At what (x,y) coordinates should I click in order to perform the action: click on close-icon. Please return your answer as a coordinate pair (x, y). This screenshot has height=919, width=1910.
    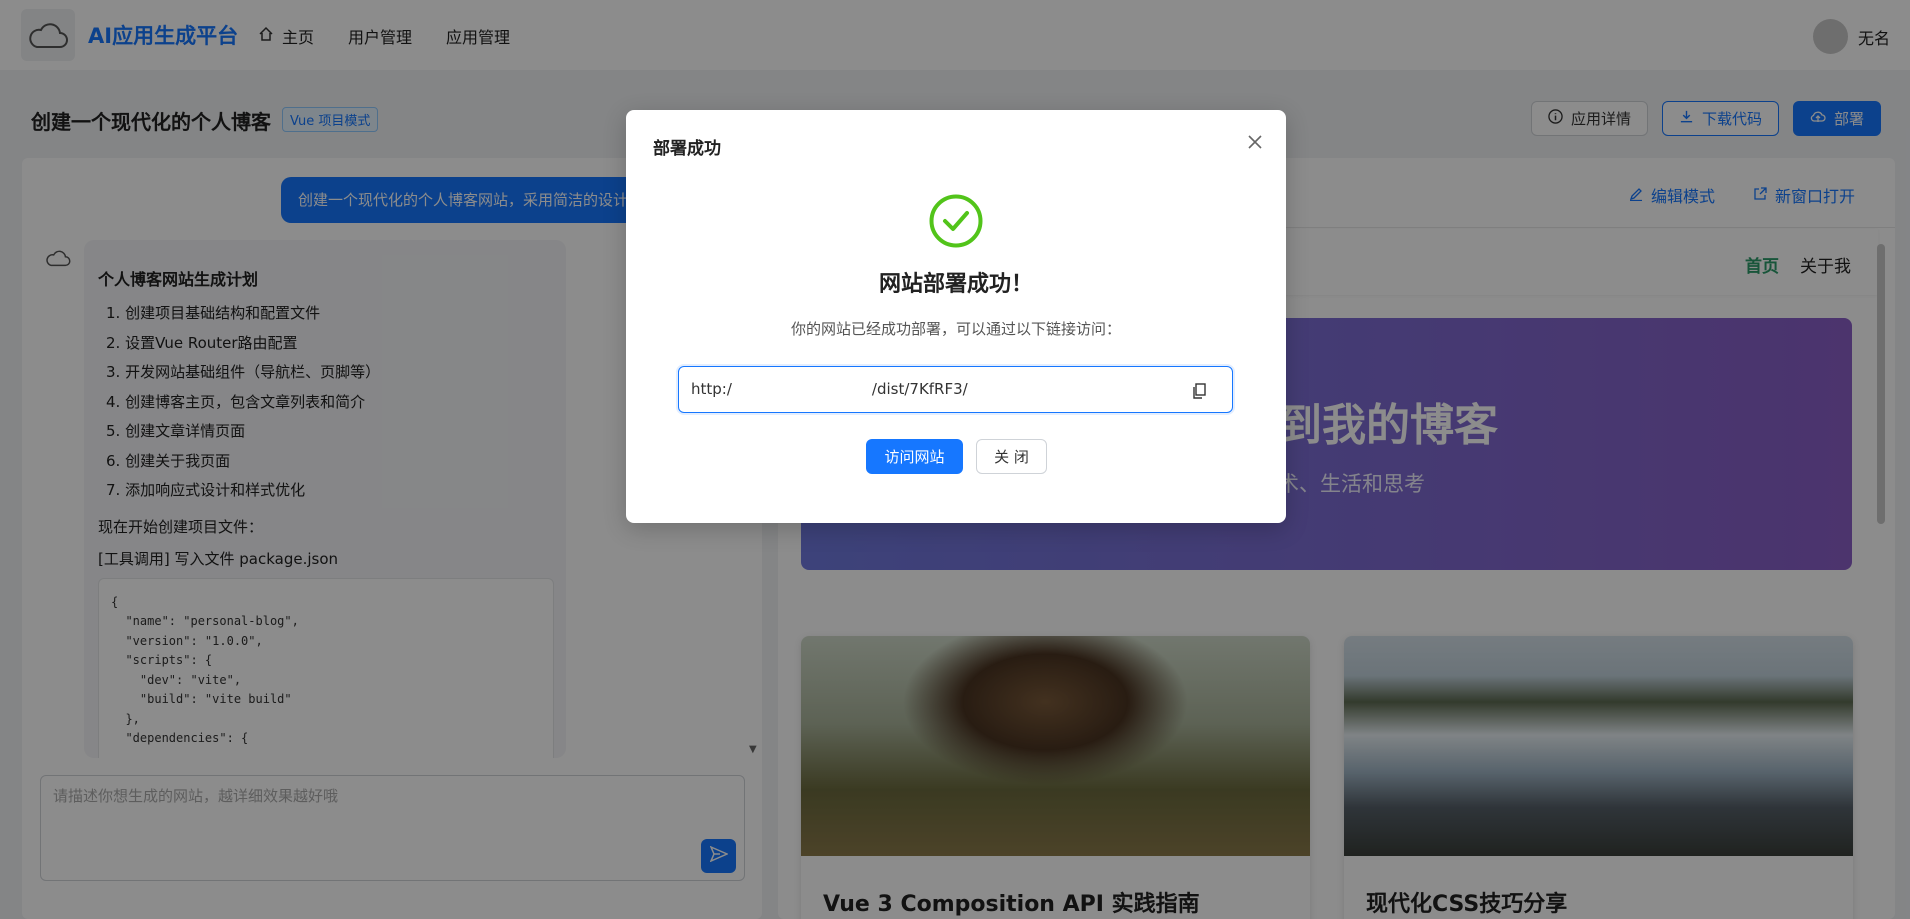
    Looking at the image, I should click on (1255, 142).